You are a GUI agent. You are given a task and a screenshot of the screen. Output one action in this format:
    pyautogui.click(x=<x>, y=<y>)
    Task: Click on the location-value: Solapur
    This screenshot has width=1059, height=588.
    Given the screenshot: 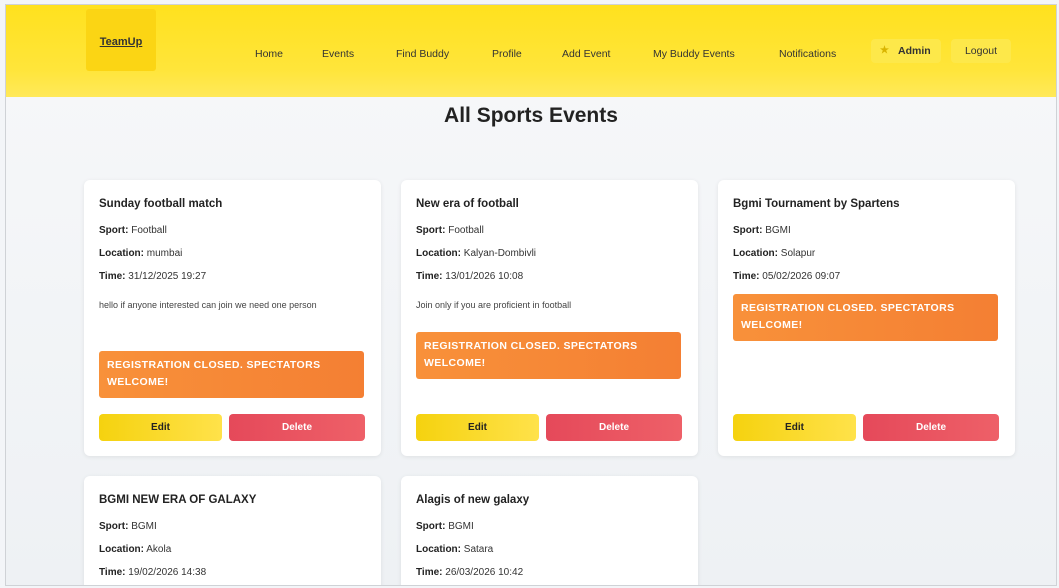 What is the action you would take?
    pyautogui.click(x=798, y=253)
    